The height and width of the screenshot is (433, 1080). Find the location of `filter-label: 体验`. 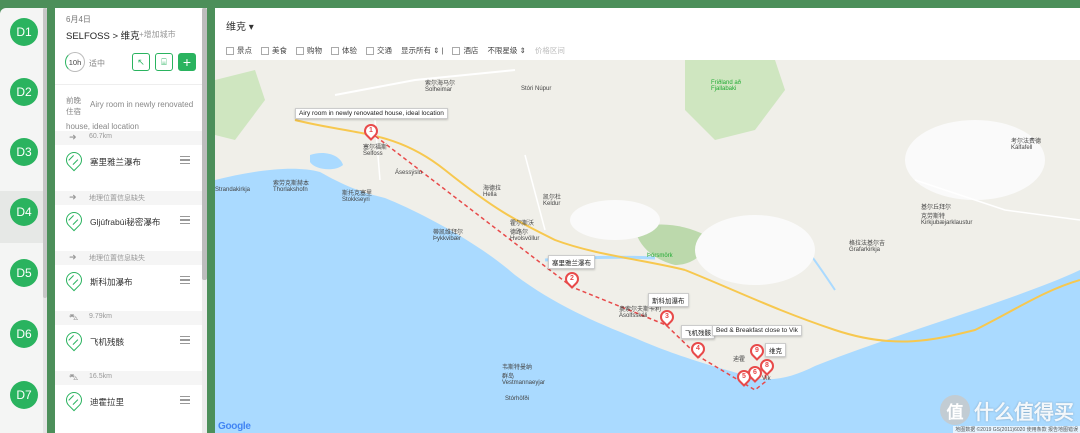

filter-label: 体验 is located at coordinates (349, 50).